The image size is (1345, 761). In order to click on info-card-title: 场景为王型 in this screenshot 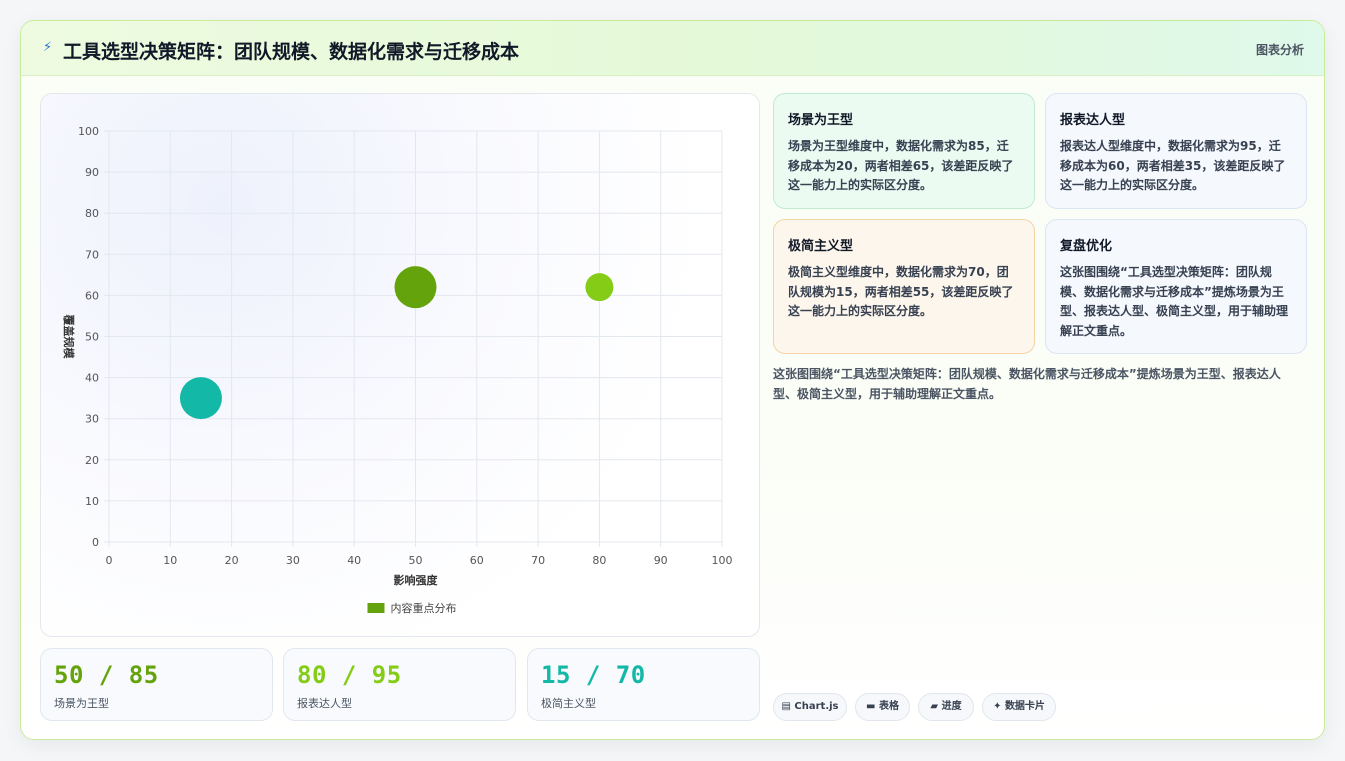, I will do `click(821, 120)`.